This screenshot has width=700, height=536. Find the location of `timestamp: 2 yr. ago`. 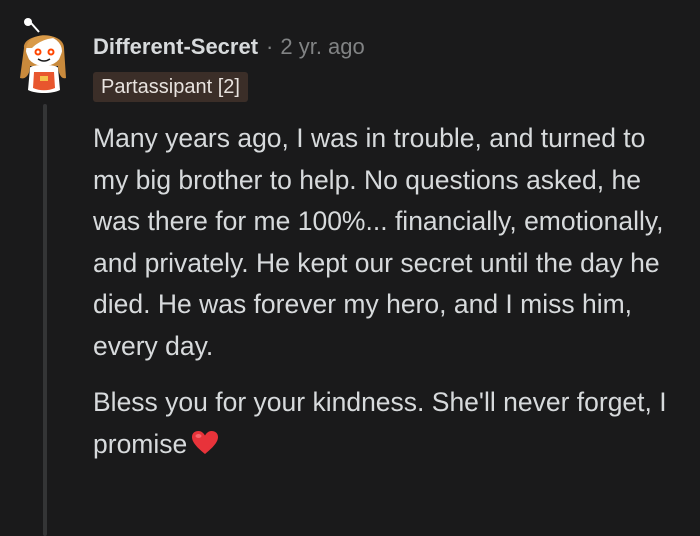

timestamp: 2 yr. ago is located at coordinates (322, 47).